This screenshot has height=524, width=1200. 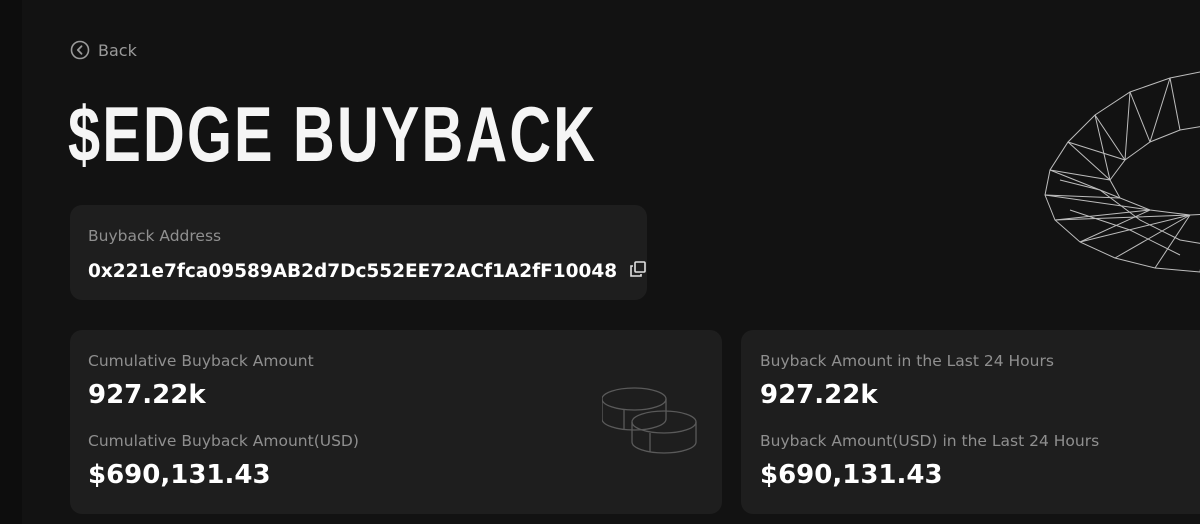 I want to click on wireframe-torus-graphic, so click(x=1120, y=177).